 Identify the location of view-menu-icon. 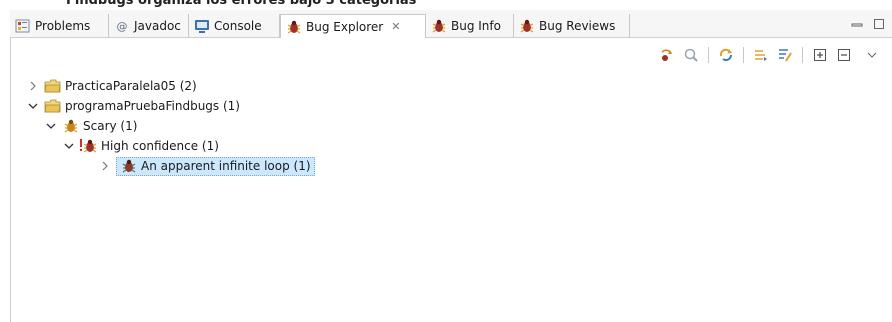
(872, 55).